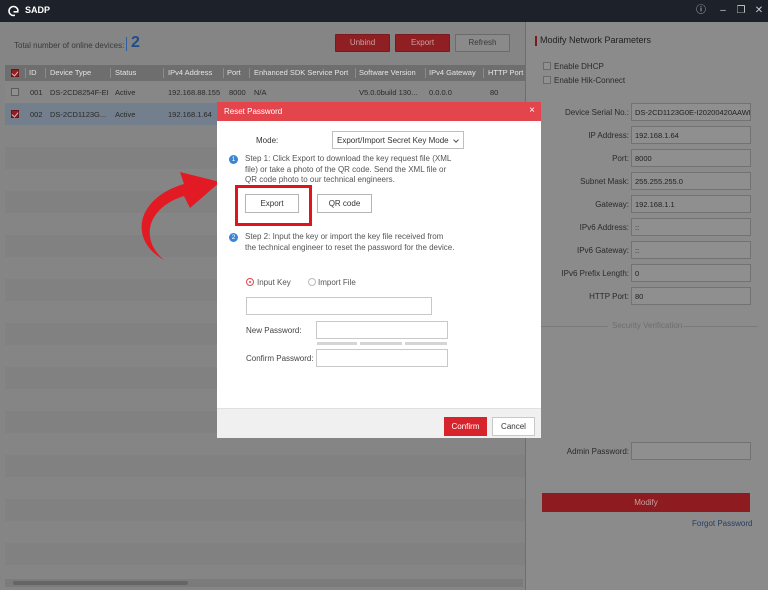 This screenshot has width=768, height=590. I want to click on ipv6-address-label: IPv6 Address:, so click(604, 227).